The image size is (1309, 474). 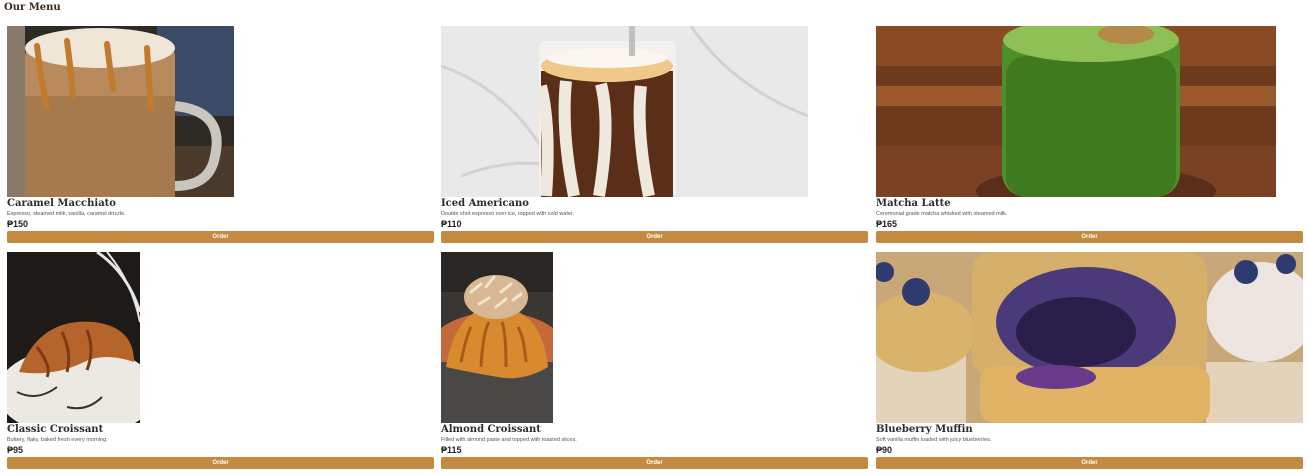 I want to click on item-price: ₱110, so click(x=451, y=224).